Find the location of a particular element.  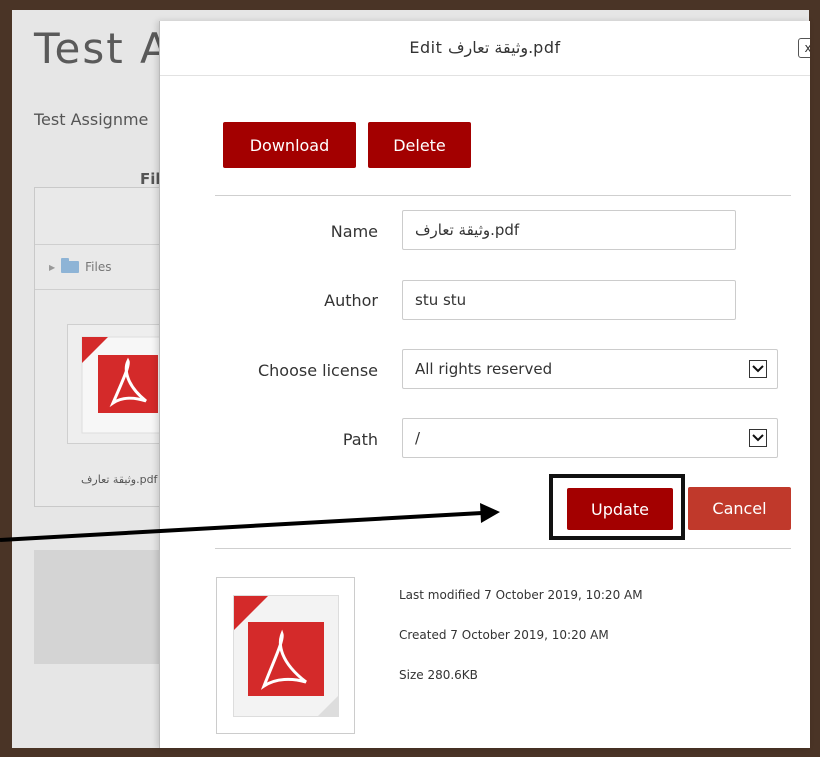

download-button: Download is located at coordinates (289, 145).